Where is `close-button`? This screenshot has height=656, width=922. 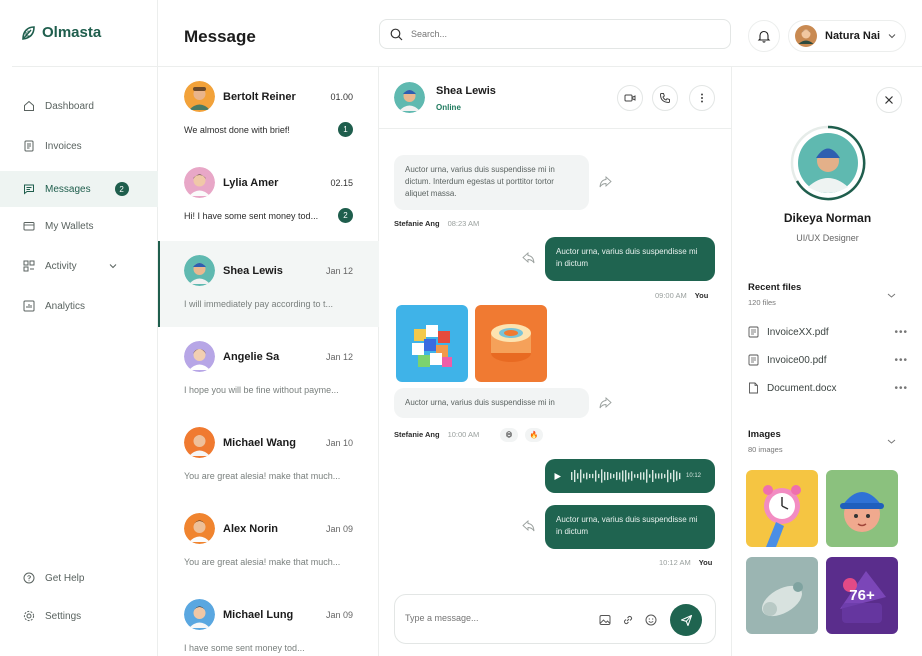 close-button is located at coordinates (889, 100).